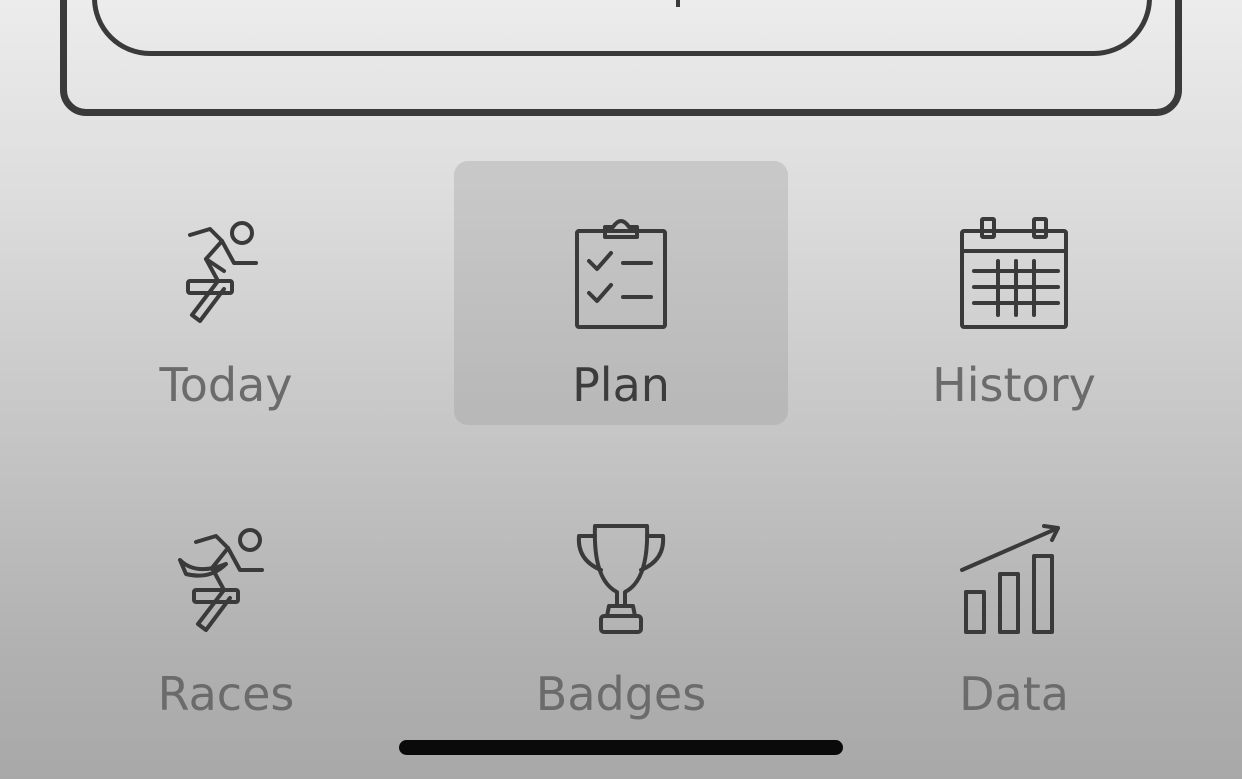  I want to click on tile-label: Plan, so click(621, 385).